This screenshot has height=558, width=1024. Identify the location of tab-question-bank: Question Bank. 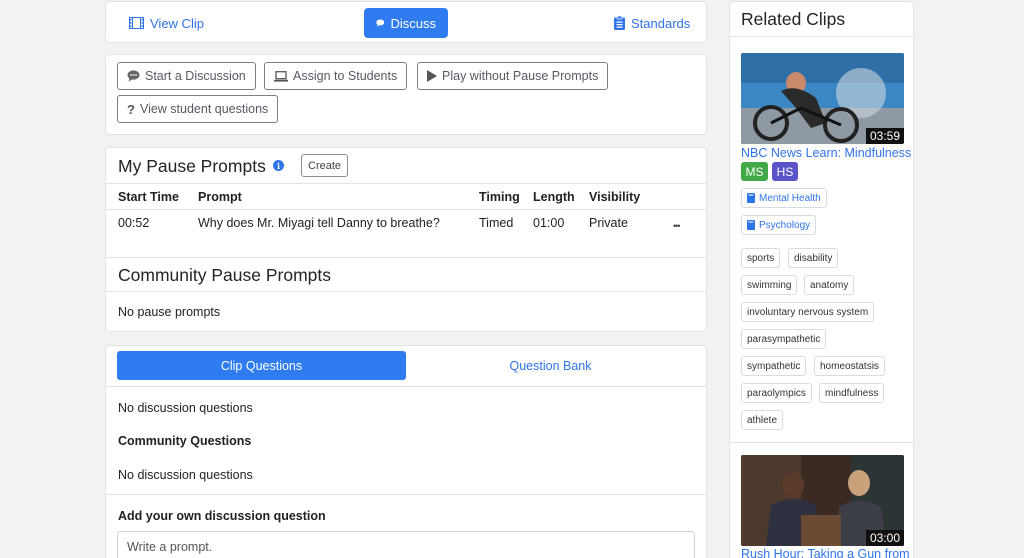
(550, 365).